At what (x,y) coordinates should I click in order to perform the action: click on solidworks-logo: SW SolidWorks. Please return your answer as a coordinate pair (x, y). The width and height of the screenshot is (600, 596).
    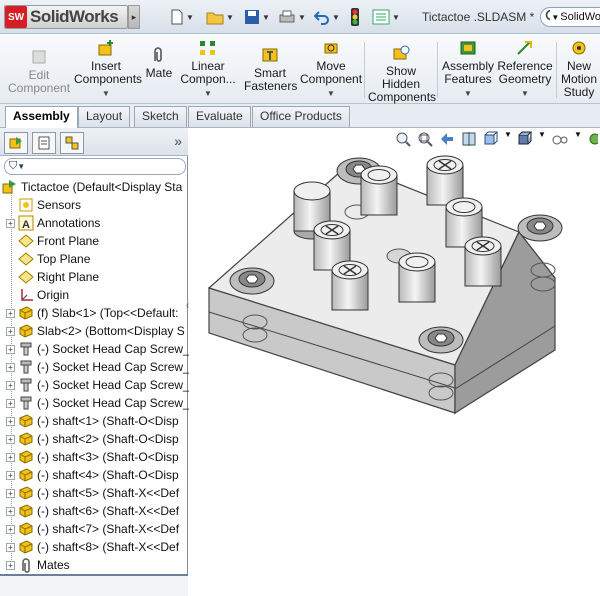
    Looking at the image, I should click on (66, 17).